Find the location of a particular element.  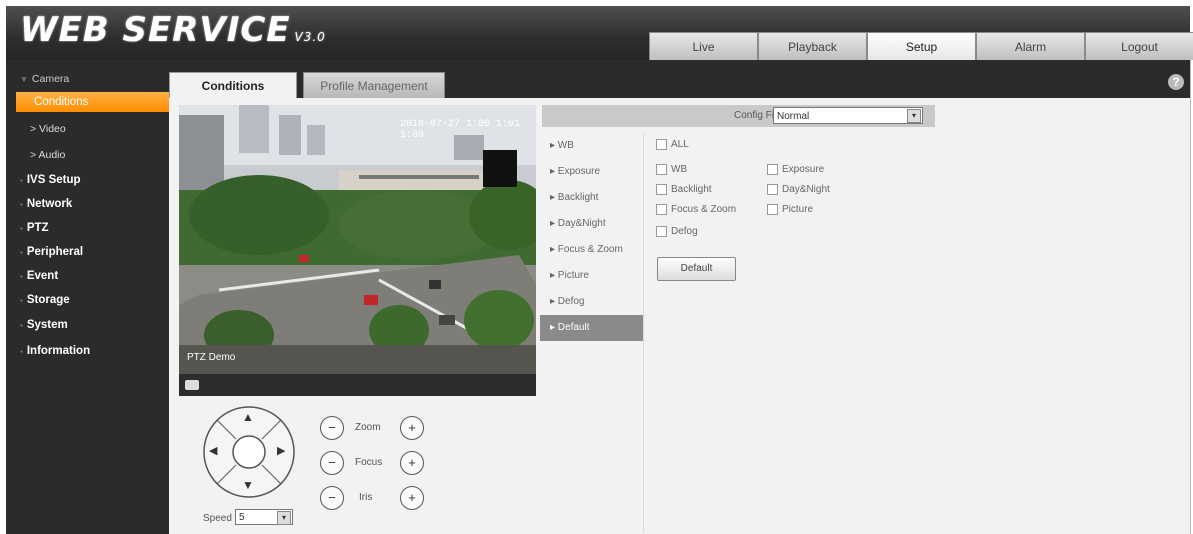

tab-bar: Conditions Profile Management ? is located at coordinates (679, 79).